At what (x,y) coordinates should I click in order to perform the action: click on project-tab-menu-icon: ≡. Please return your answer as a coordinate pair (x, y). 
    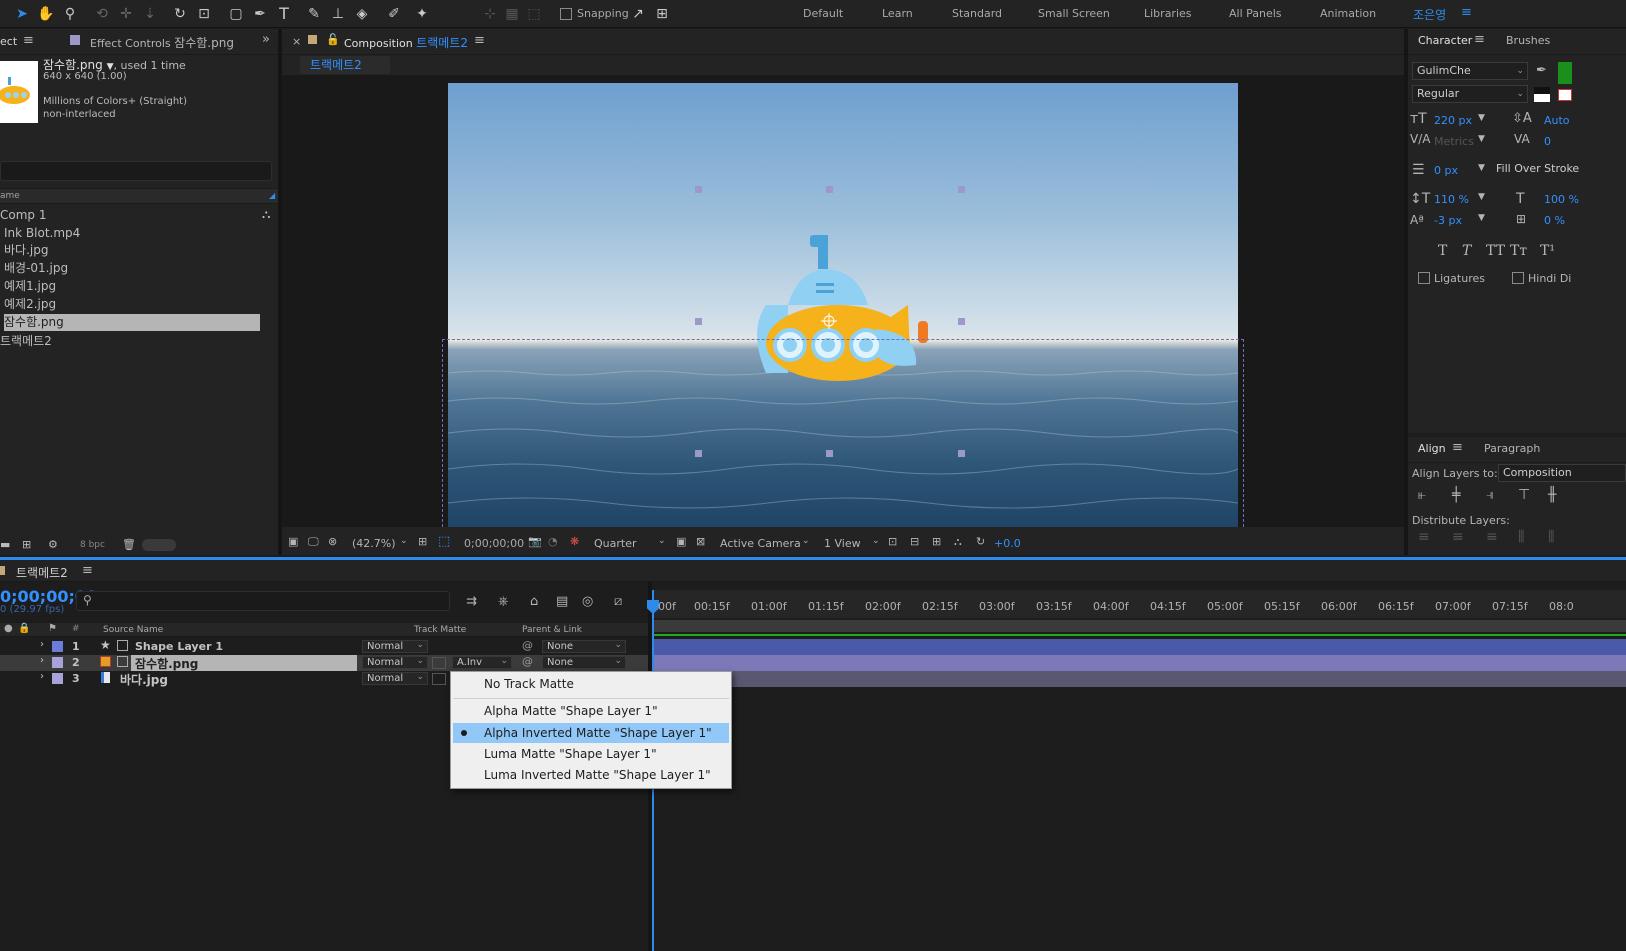
    Looking at the image, I should click on (28, 40).